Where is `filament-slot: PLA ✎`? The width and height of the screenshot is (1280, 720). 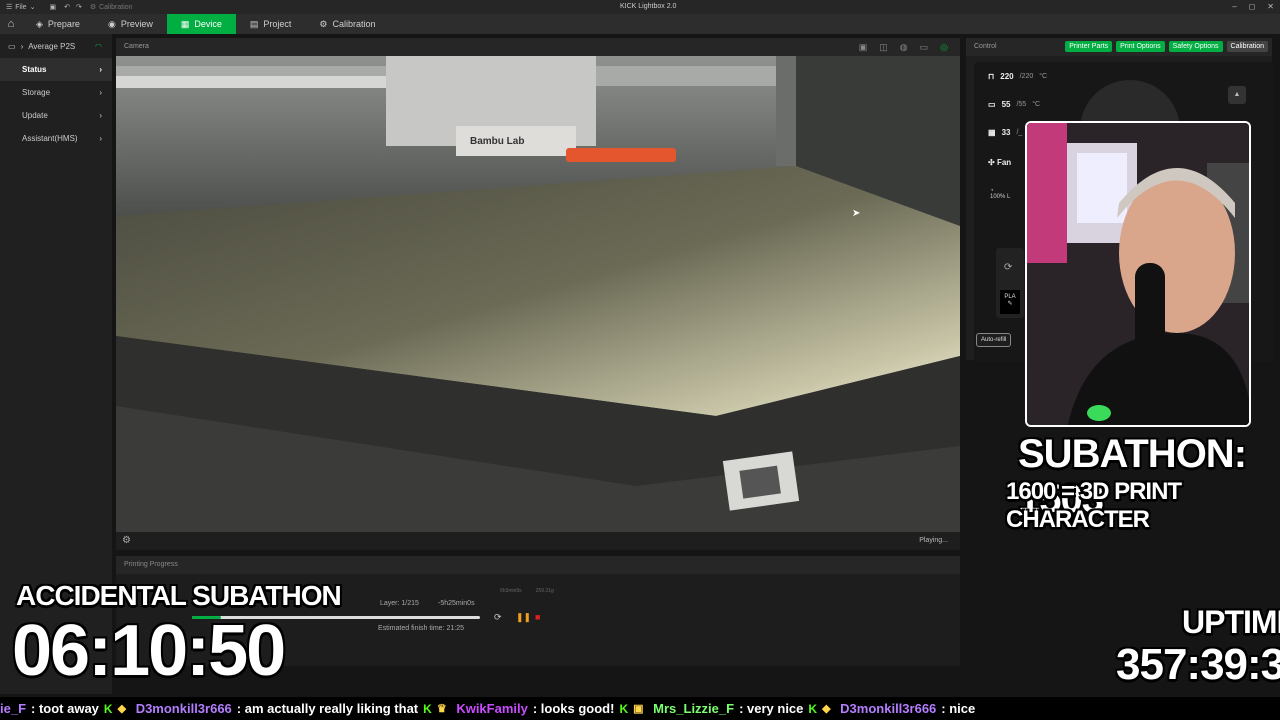 filament-slot: PLA ✎ is located at coordinates (1010, 302).